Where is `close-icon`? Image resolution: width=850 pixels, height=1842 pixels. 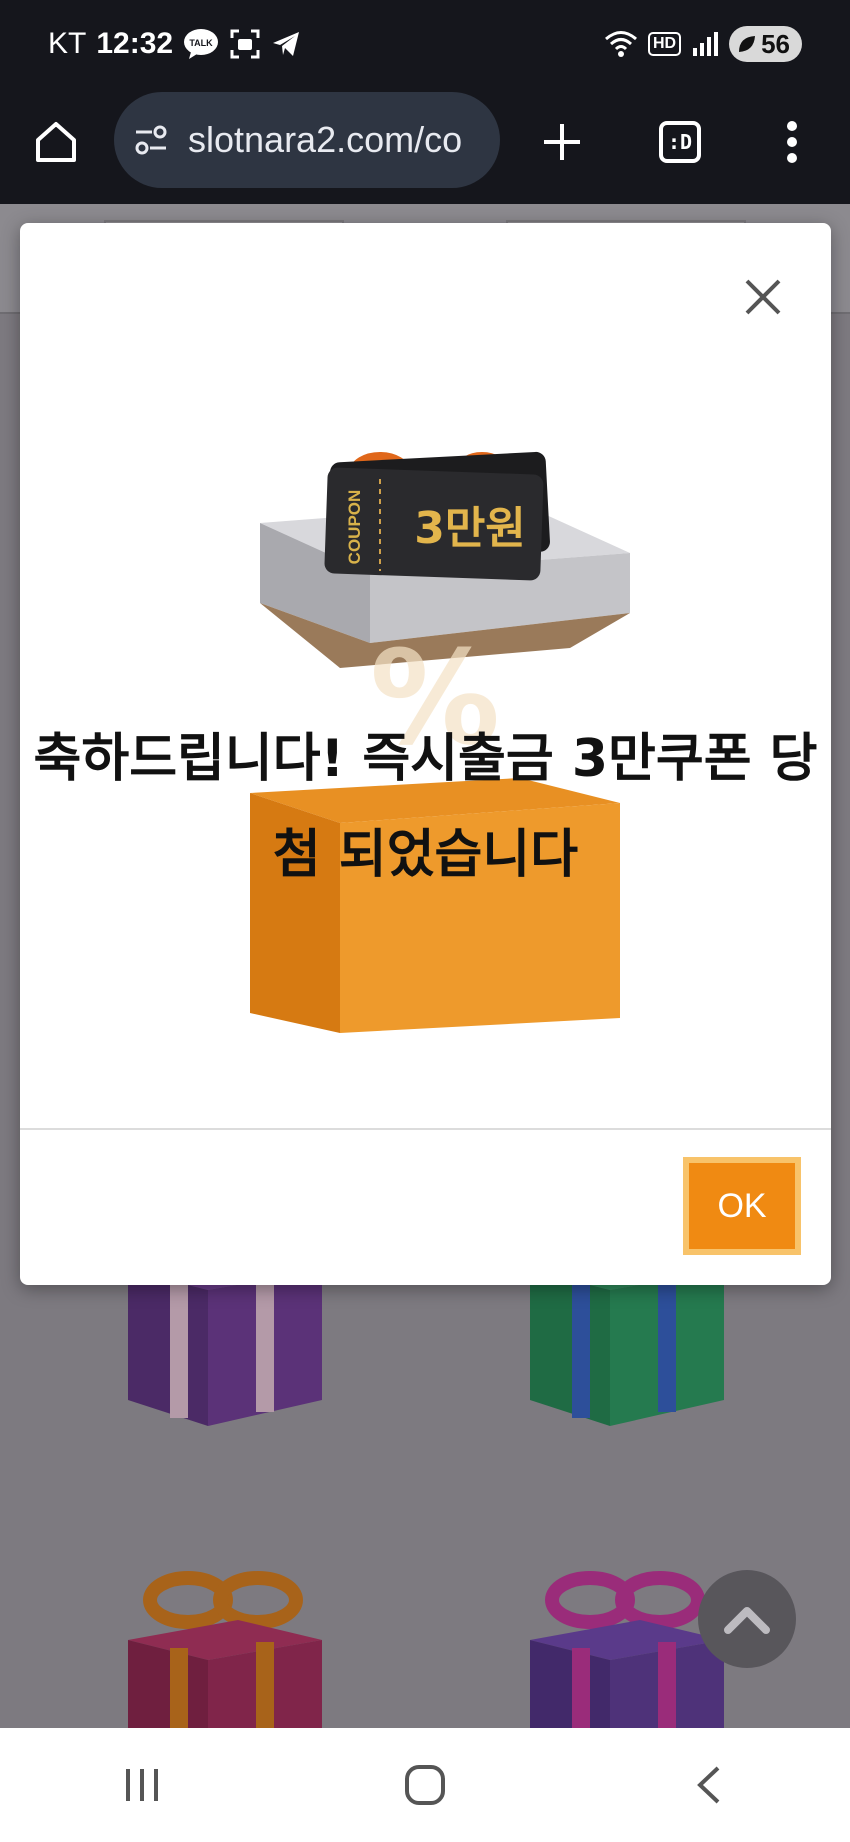
close-icon is located at coordinates (763, 297).